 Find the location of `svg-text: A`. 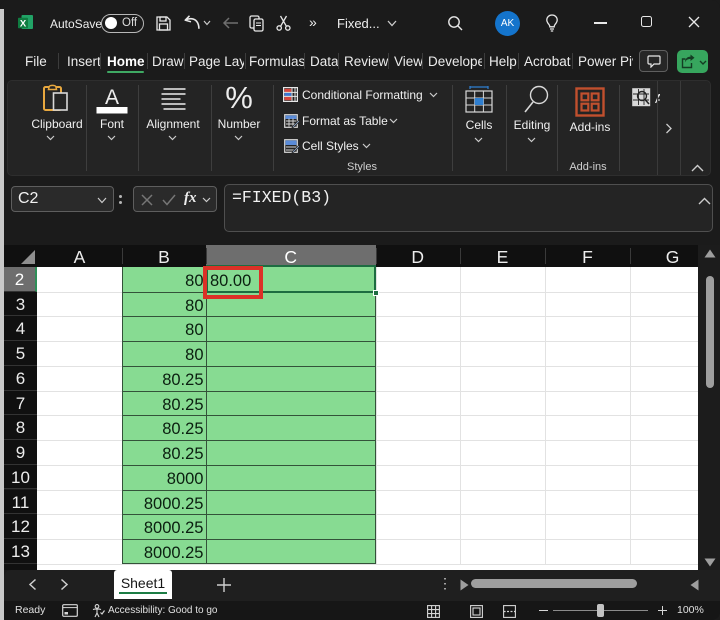

svg-text: A is located at coordinates (112, 97).